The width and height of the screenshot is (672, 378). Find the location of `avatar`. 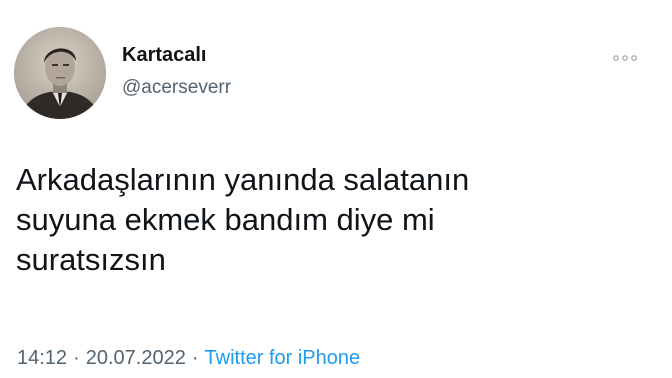

avatar is located at coordinates (60, 73).